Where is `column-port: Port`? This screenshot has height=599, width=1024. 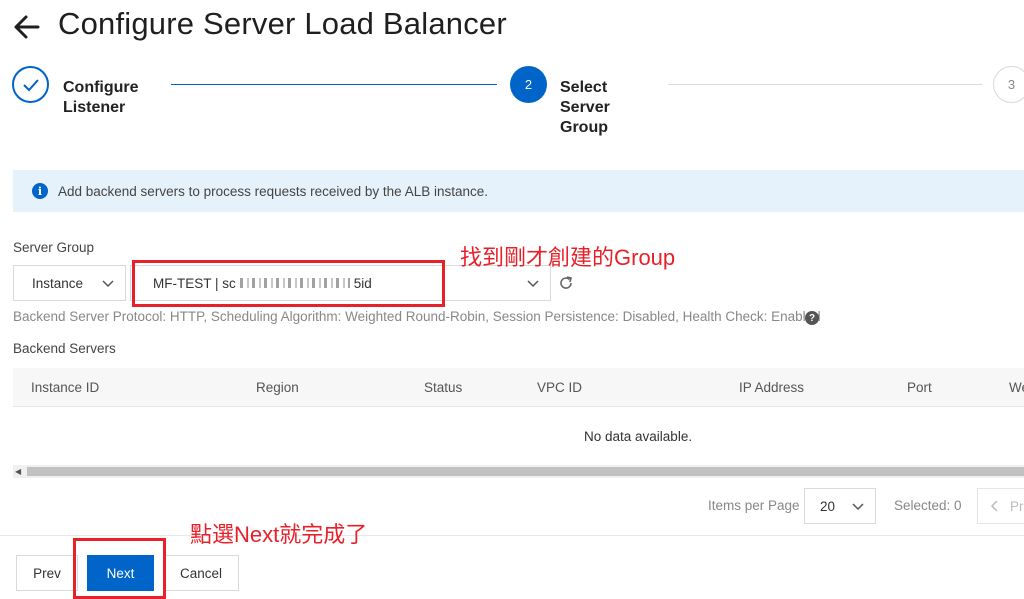 column-port: Port is located at coordinates (919, 387).